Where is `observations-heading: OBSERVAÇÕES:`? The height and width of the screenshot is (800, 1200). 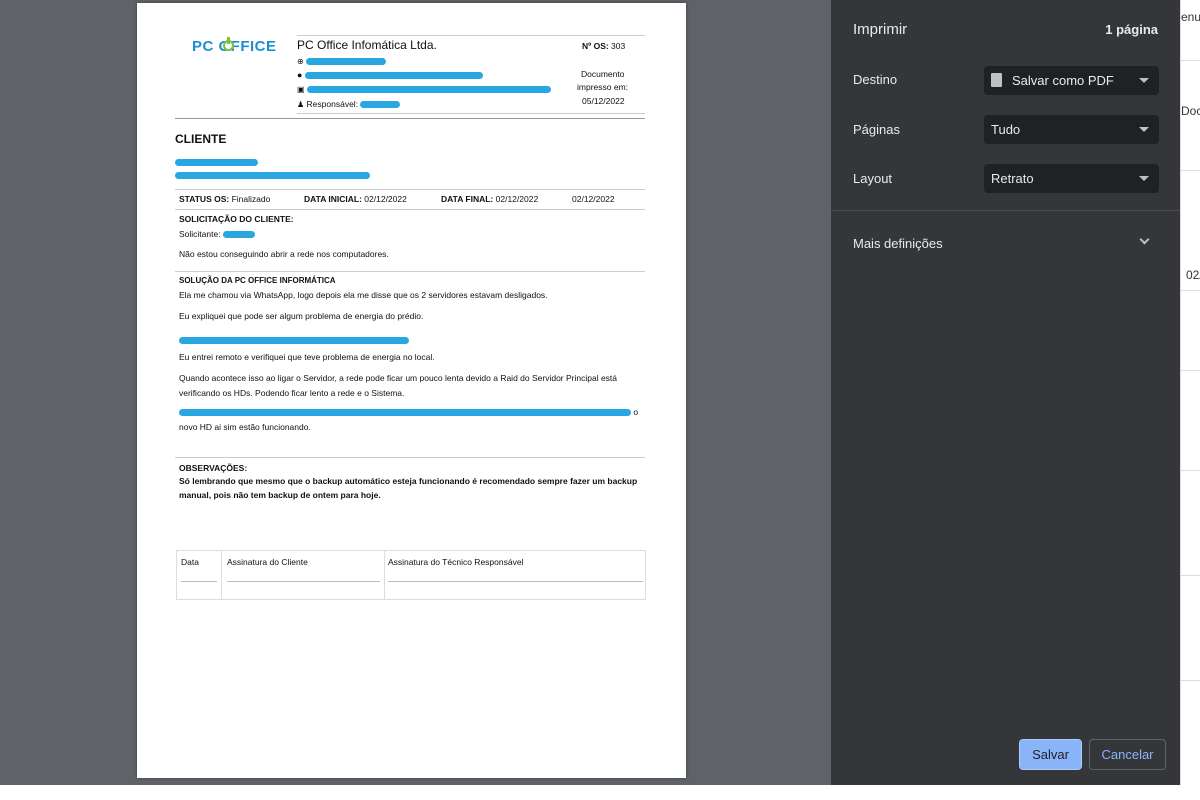
observations-heading: OBSERVAÇÕES: is located at coordinates (213, 468).